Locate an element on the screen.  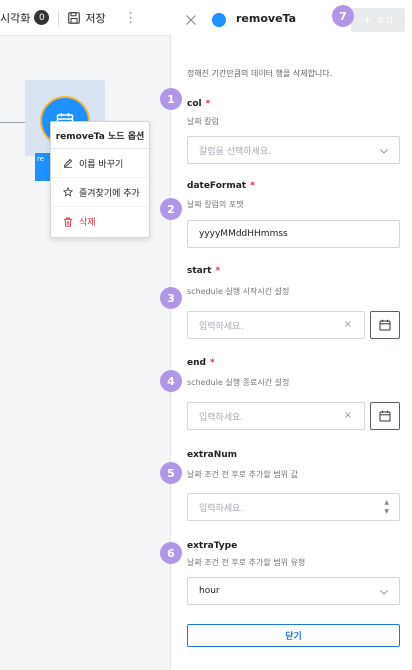
node-color-dot is located at coordinates (219, 20).